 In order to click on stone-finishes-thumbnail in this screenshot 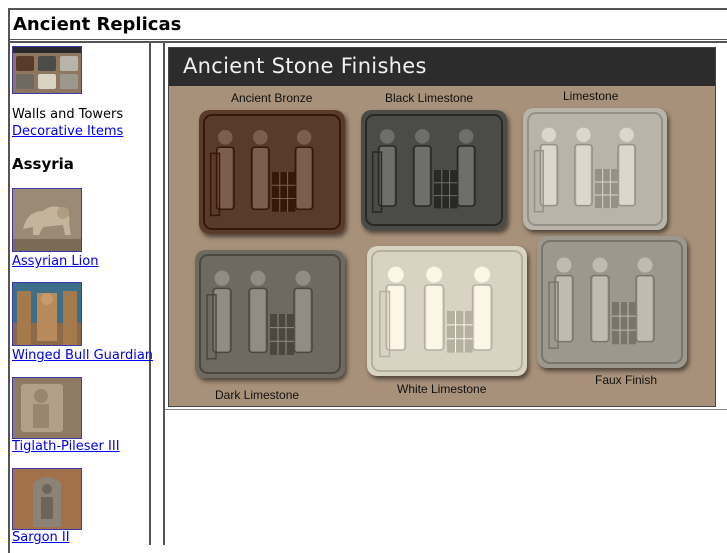, I will do `click(47, 70)`.